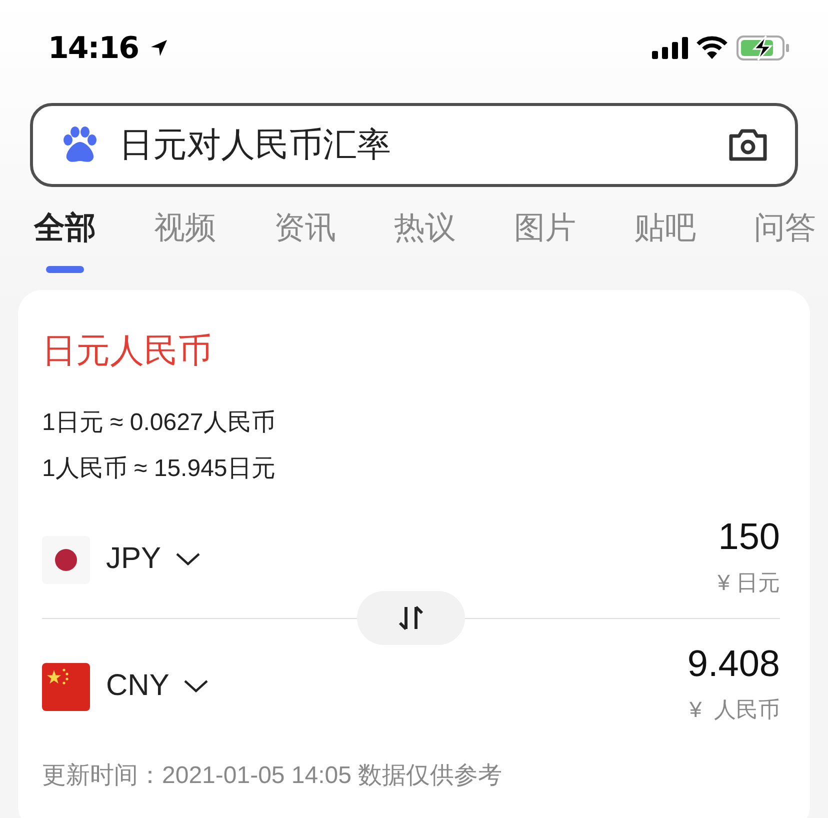 This screenshot has height=818, width=828. I want to click on currency-unit: ¥ 日元, so click(749, 583).